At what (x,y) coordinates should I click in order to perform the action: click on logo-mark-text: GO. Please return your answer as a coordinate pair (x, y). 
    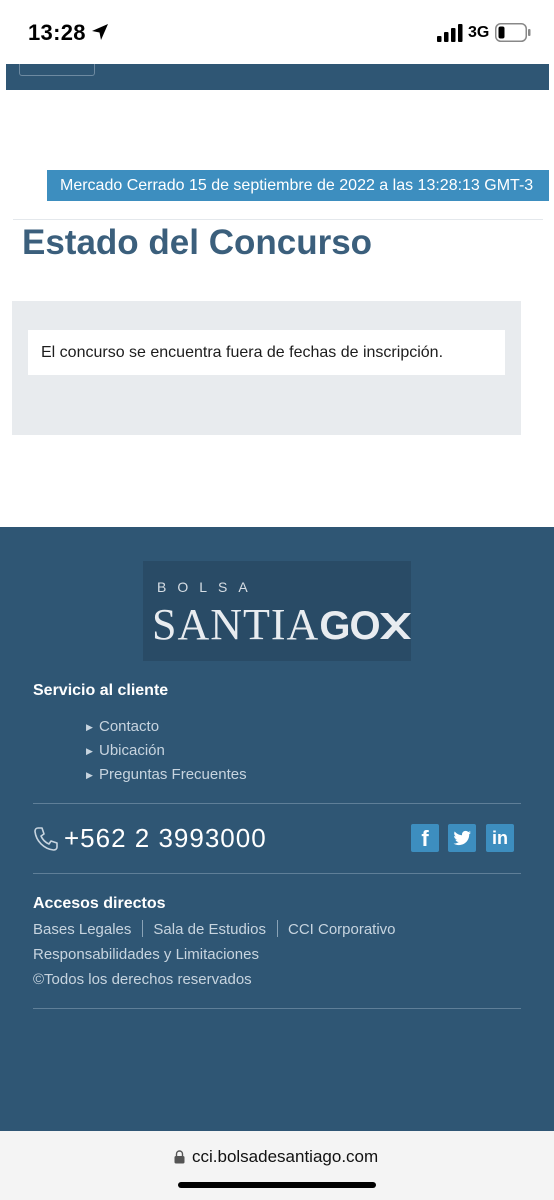
    Looking at the image, I should click on (349, 626).